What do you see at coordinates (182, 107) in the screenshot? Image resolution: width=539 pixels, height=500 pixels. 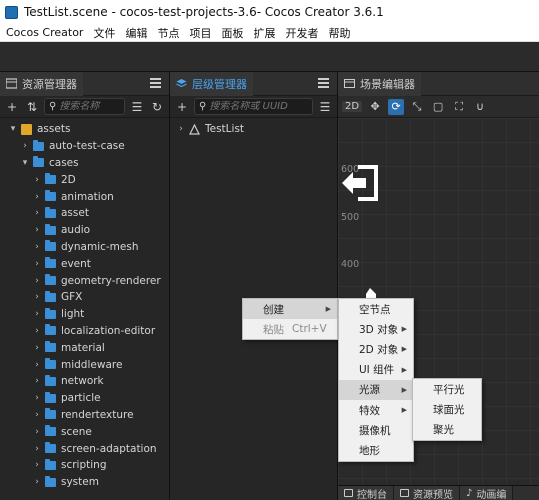 I see `add-node-icon: +` at bounding box center [182, 107].